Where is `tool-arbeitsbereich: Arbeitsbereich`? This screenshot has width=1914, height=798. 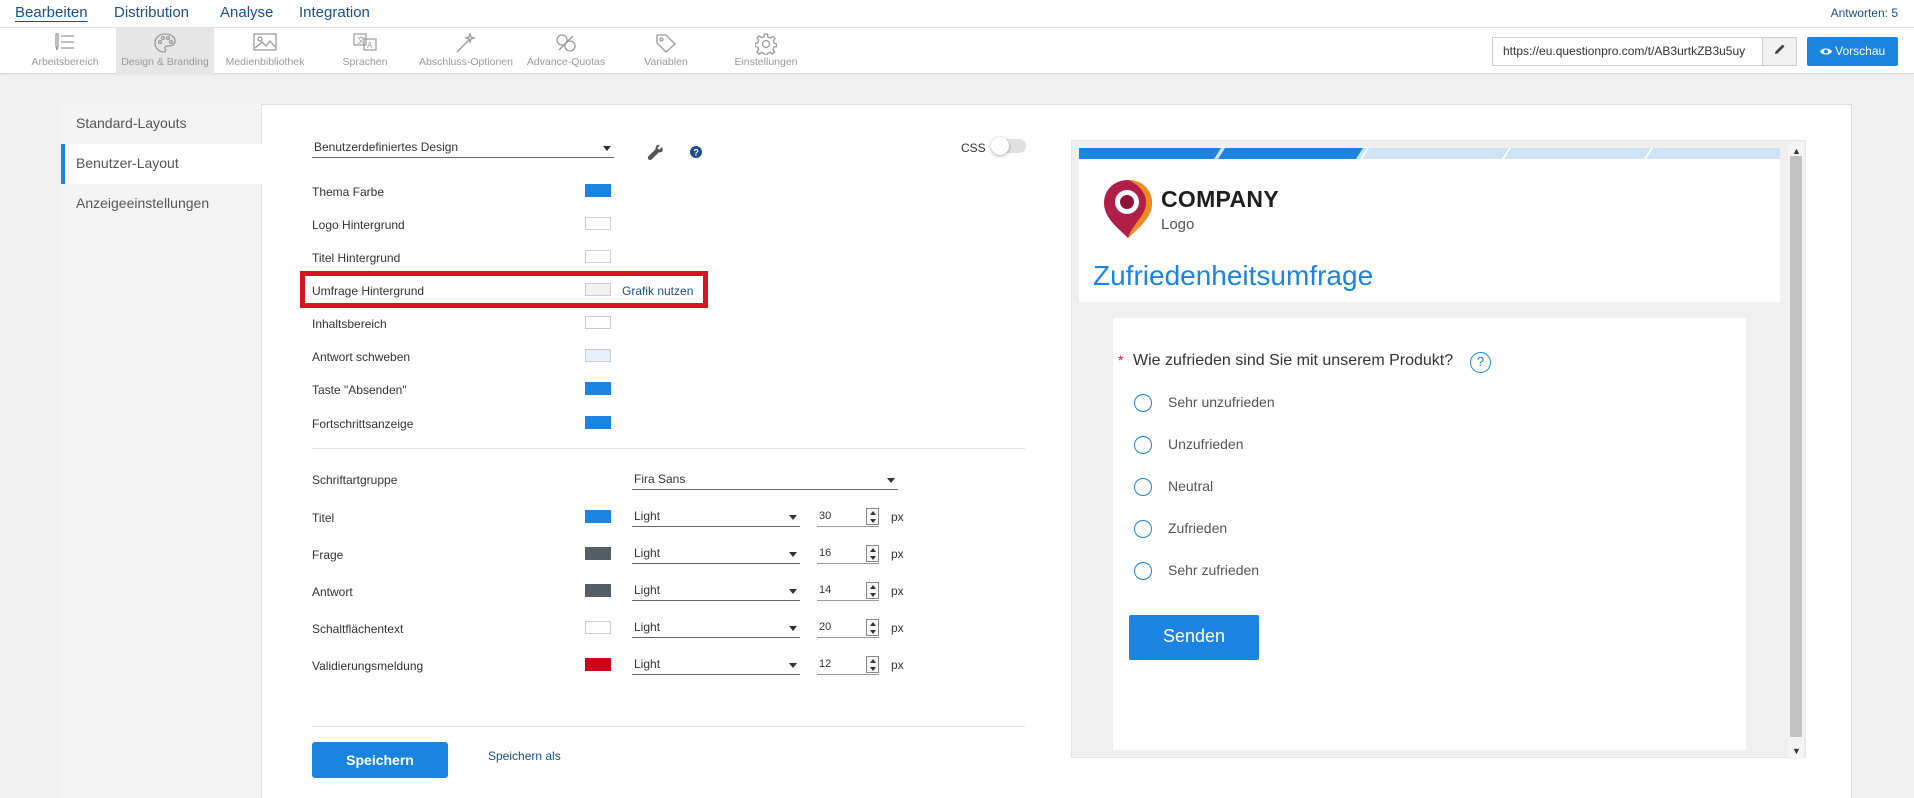 tool-arbeitsbereich: Arbeitsbereich is located at coordinates (65, 51).